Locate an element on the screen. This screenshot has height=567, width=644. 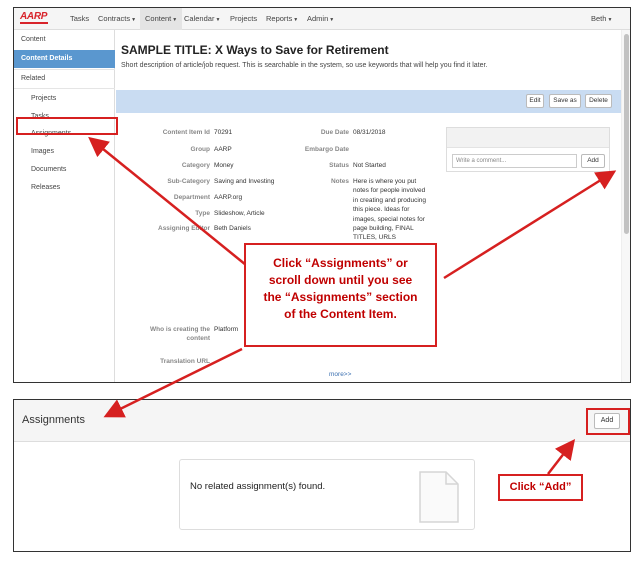
status-value: Not Started is located at coordinates (369, 165).